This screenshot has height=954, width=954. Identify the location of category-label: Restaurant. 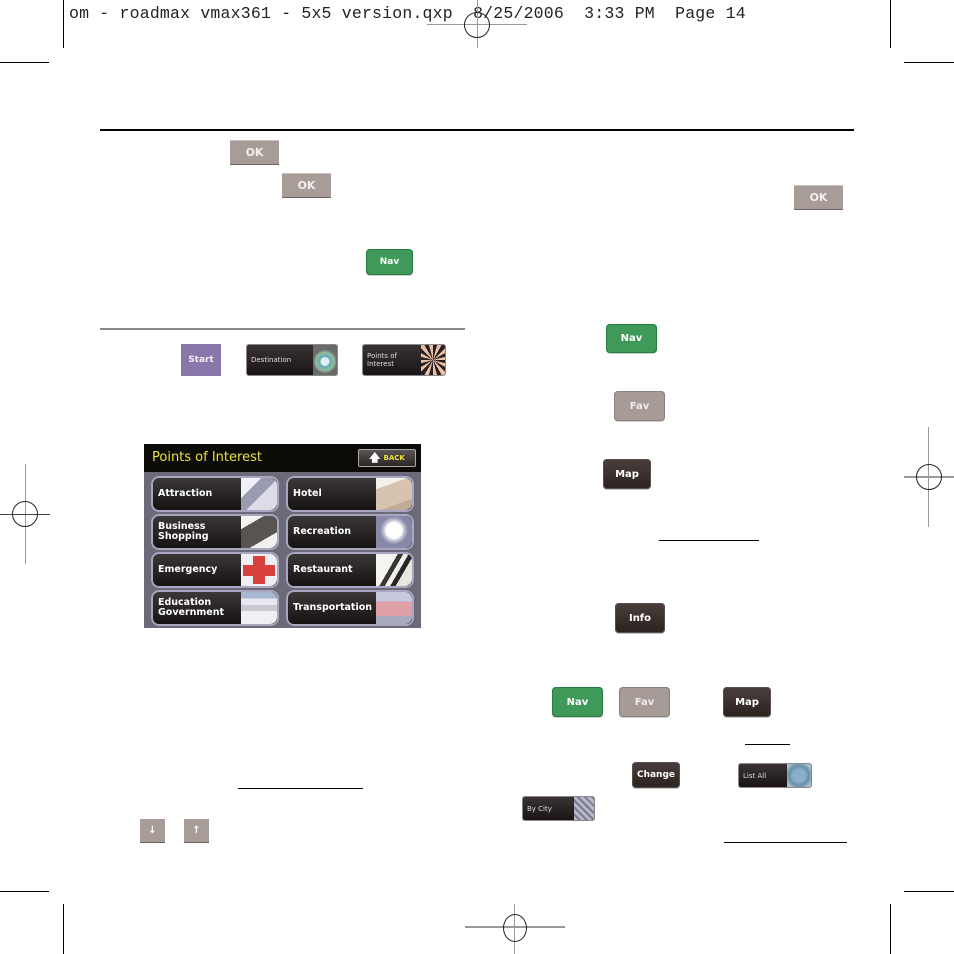
(323, 569).